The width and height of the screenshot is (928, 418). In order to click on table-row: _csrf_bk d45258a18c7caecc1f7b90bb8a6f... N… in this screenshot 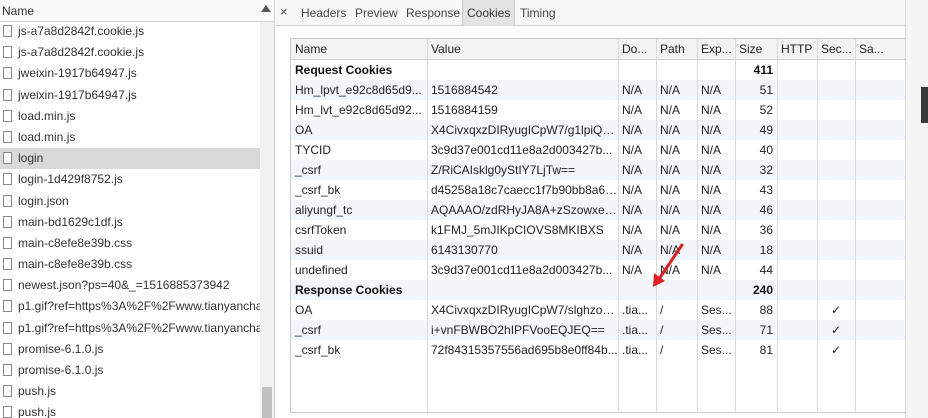, I will do `click(599, 190)`.